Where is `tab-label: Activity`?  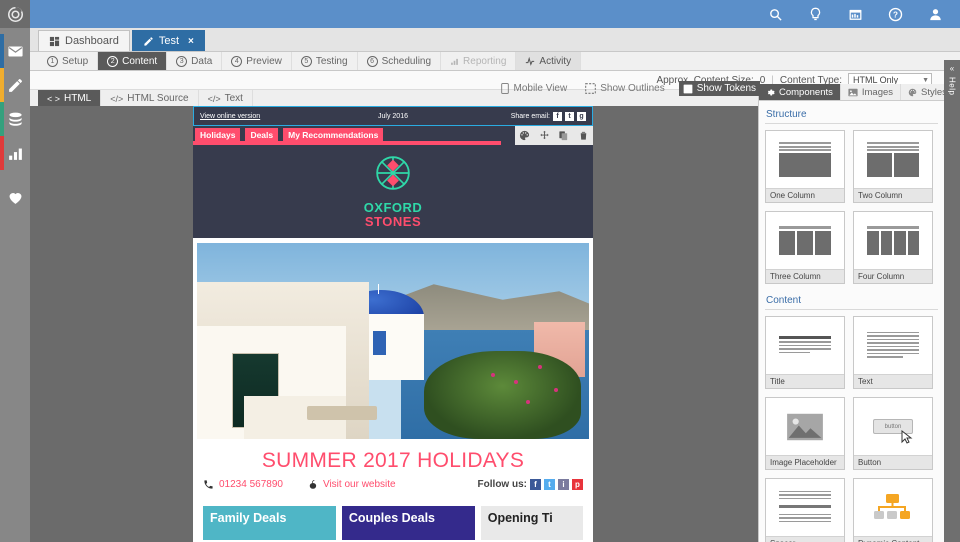 tab-label: Activity is located at coordinates (555, 61).